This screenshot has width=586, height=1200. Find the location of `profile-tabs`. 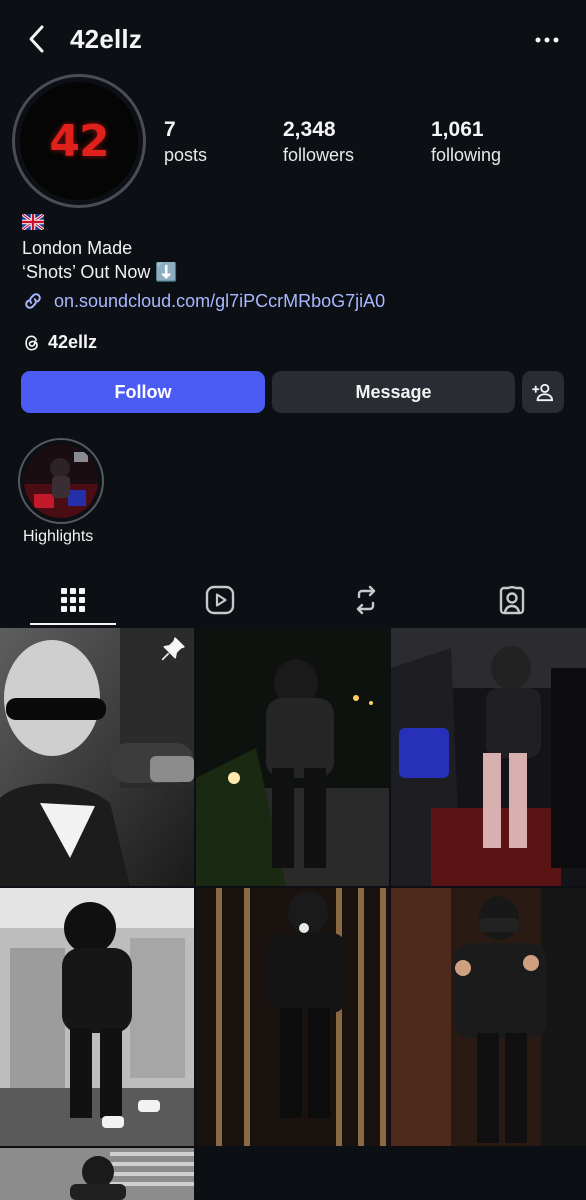

profile-tabs is located at coordinates (293, 601).